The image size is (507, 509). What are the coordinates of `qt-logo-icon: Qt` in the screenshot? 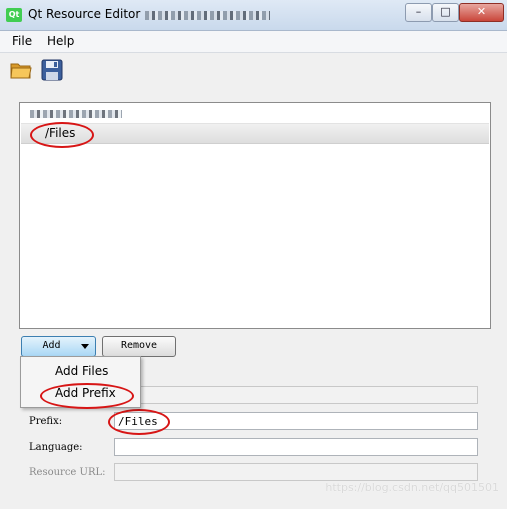 It's located at (14, 15).